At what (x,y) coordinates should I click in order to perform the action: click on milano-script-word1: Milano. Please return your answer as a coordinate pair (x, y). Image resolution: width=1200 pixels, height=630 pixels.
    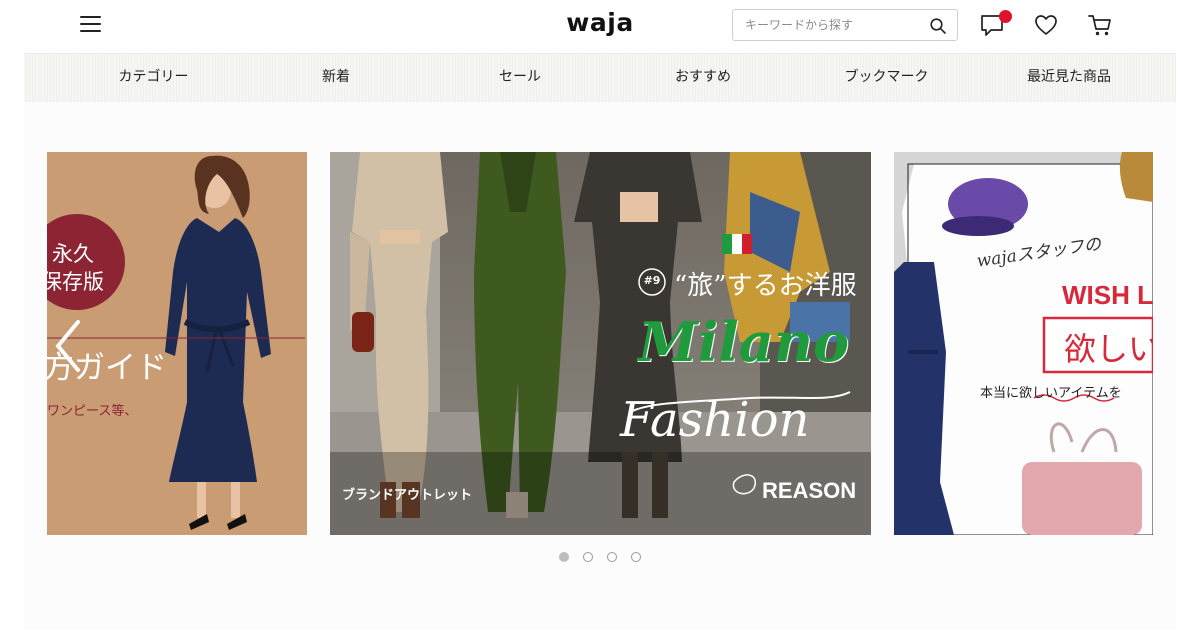
    Looking at the image, I should click on (744, 342).